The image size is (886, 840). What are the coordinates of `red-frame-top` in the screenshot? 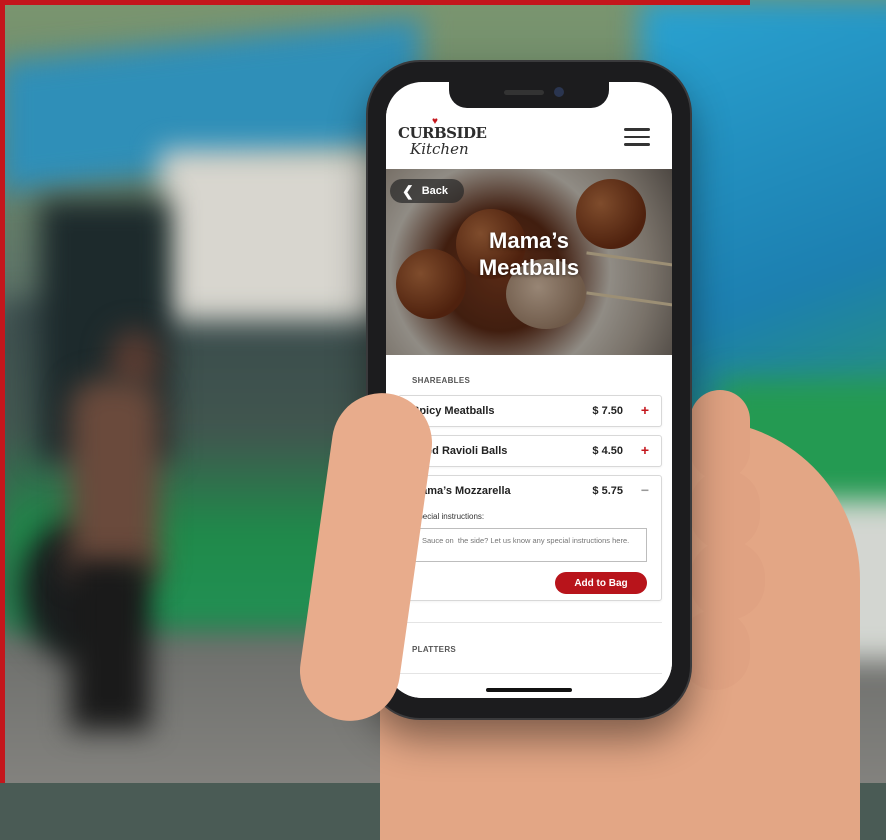 It's located at (375, 2).